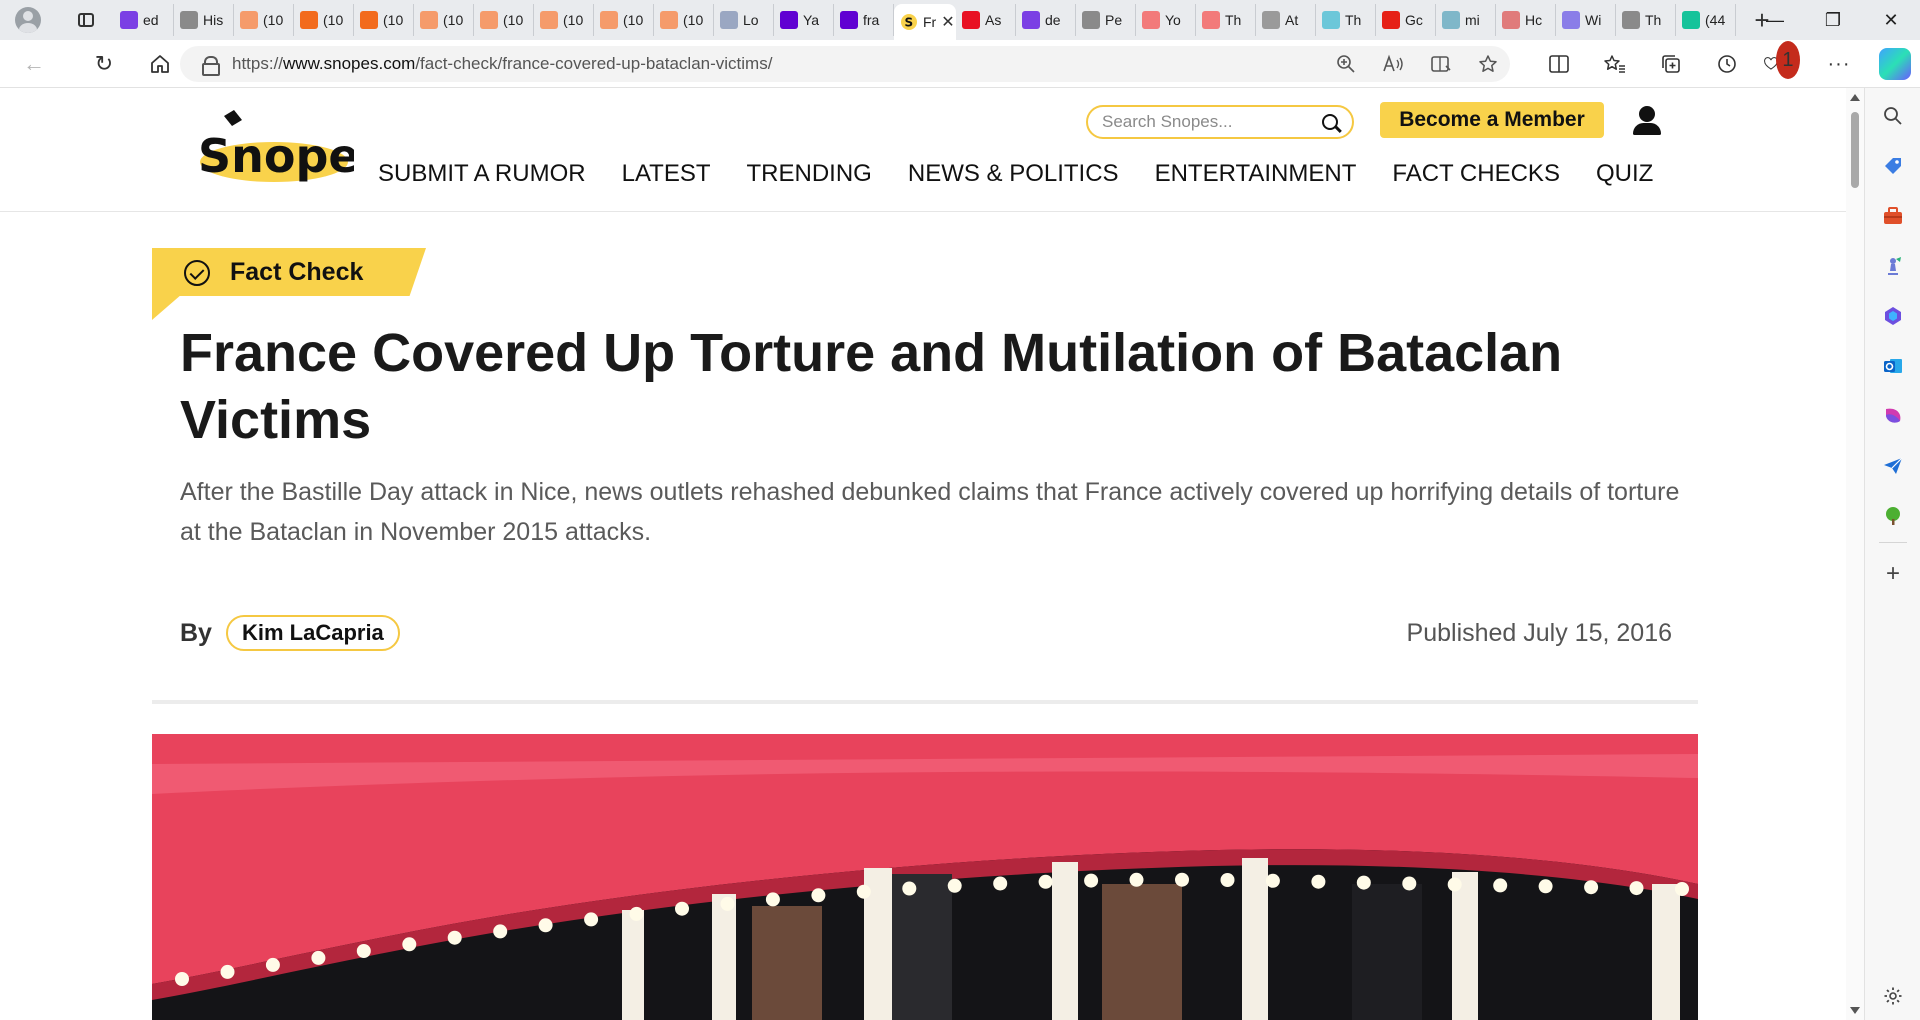  Describe the element at coordinates (1441, 64) in the screenshot. I see `immersive-reader-icon` at that location.